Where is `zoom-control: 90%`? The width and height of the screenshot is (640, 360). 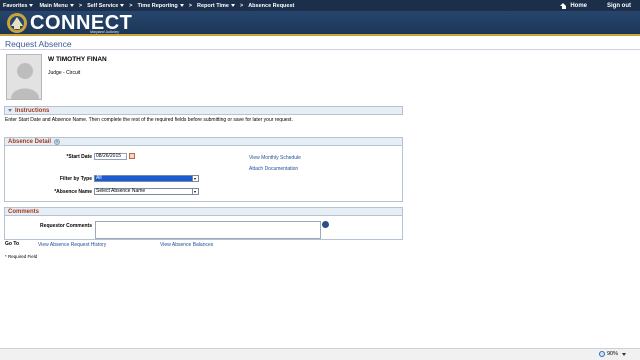 zoom-control: 90% is located at coordinates (612, 354).